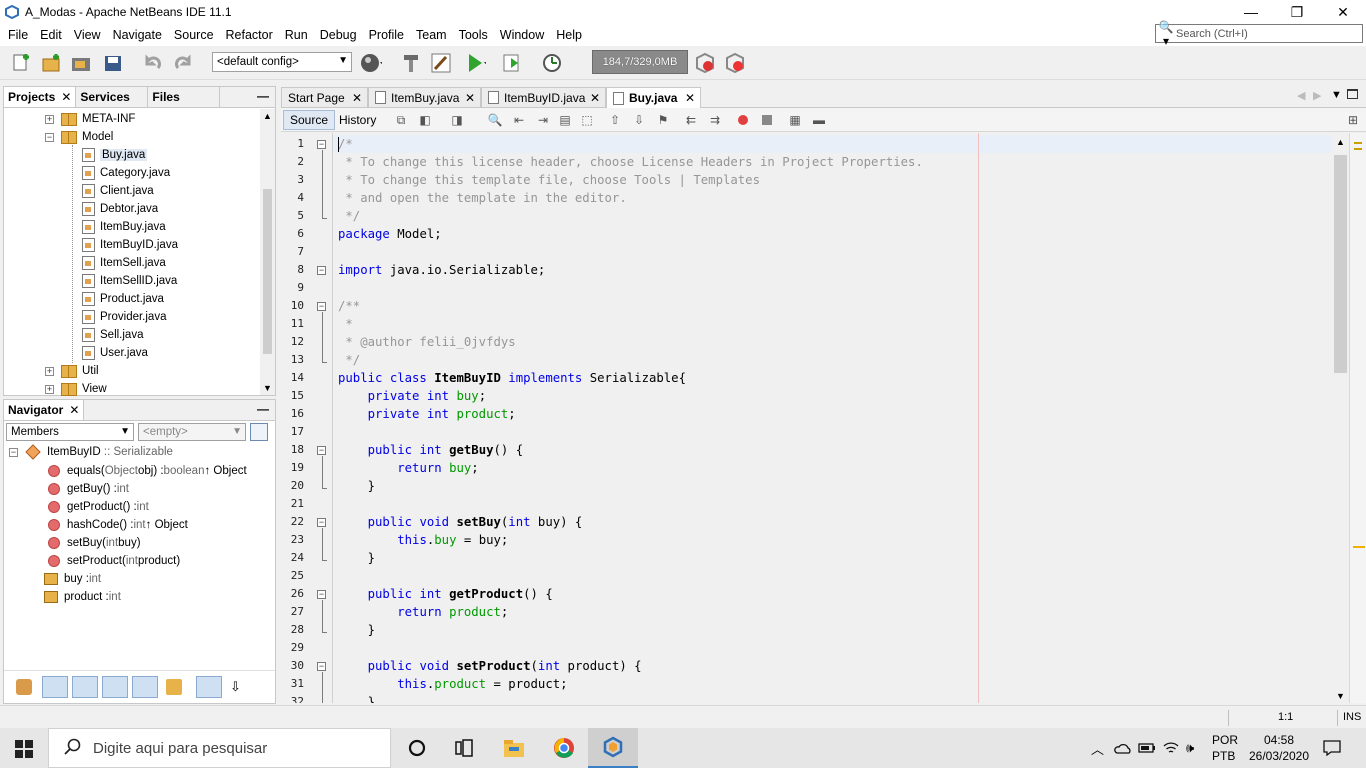  What do you see at coordinates (1285, 717) in the screenshot?
I see `caret-position: 1:1` at bounding box center [1285, 717].